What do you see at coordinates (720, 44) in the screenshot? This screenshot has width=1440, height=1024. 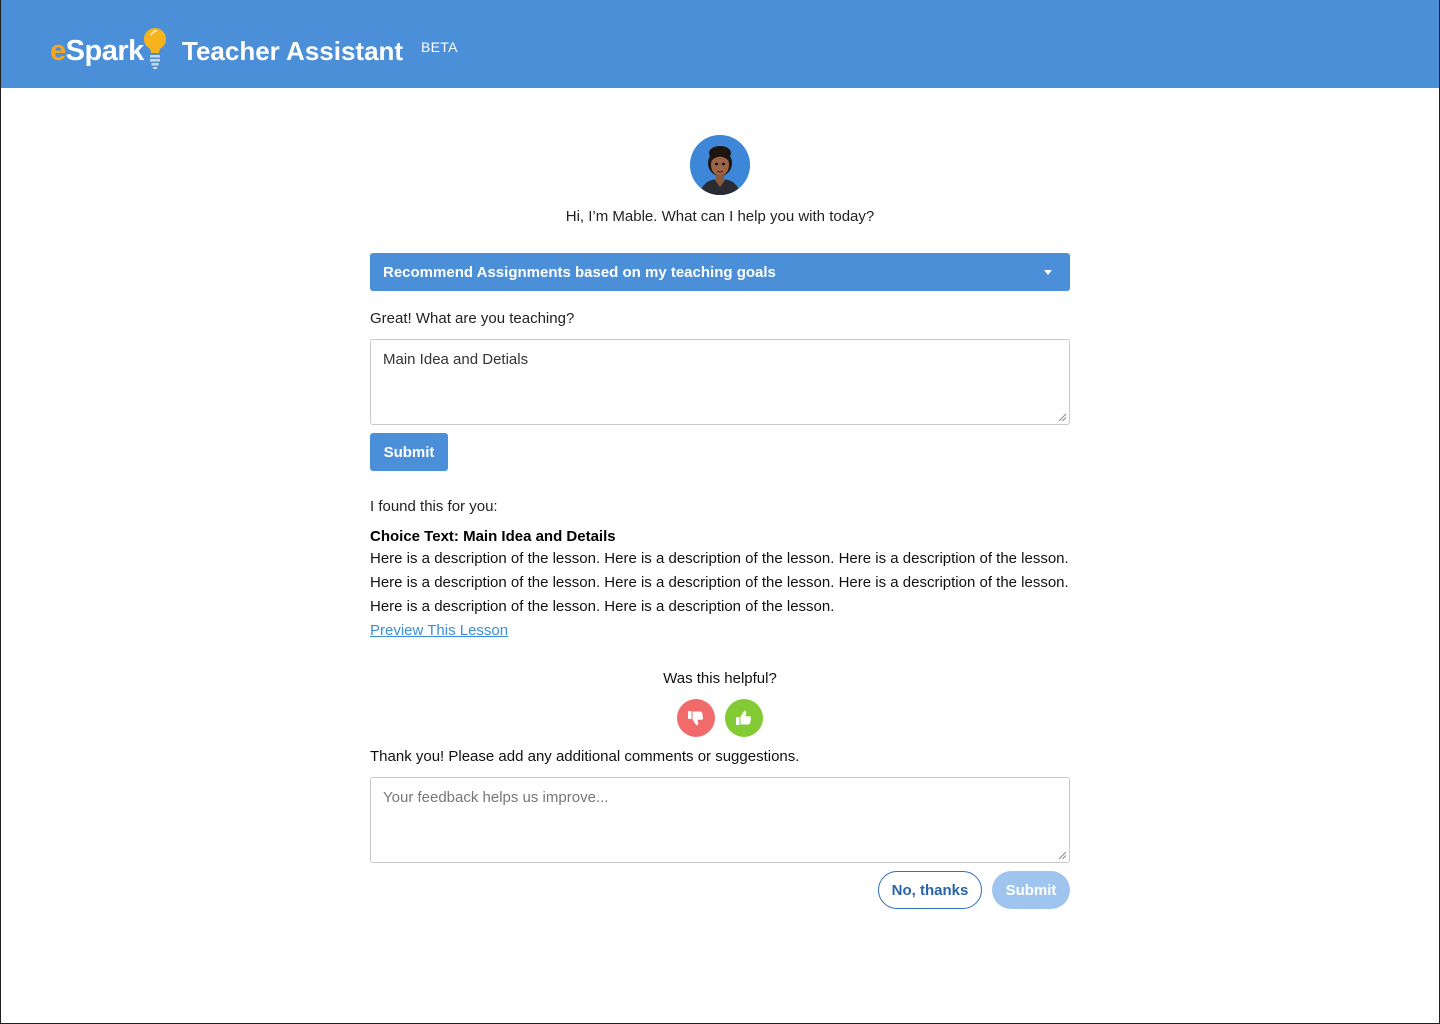 I see `app-header: eSpark Teacher Assistant BETA` at bounding box center [720, 44].